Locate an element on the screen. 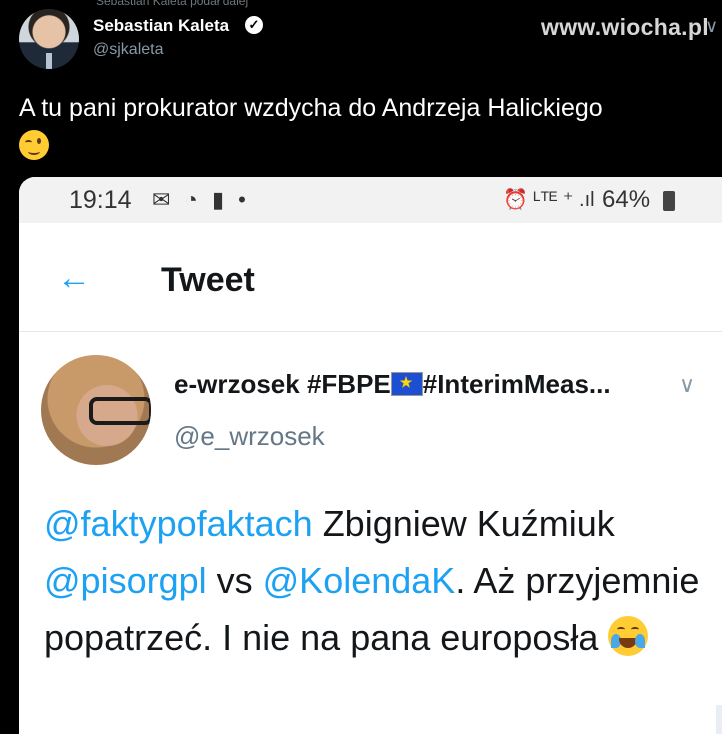  tweet-menu-chevron-icon: ∨ is located at coordinates (711, 26).